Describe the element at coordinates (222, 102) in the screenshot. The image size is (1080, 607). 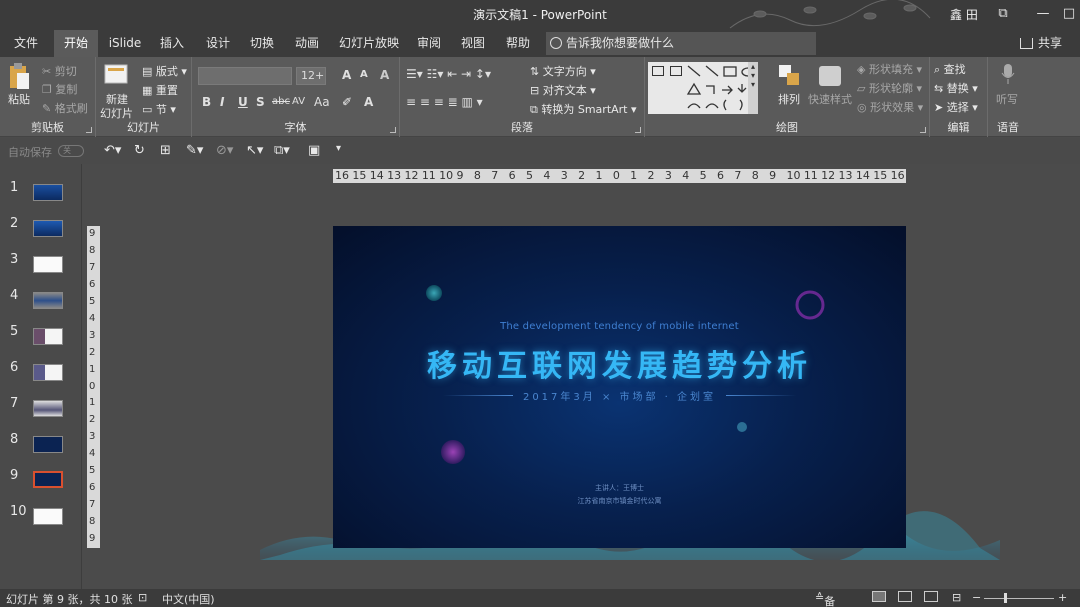
I see `italic-button: I` at that location.